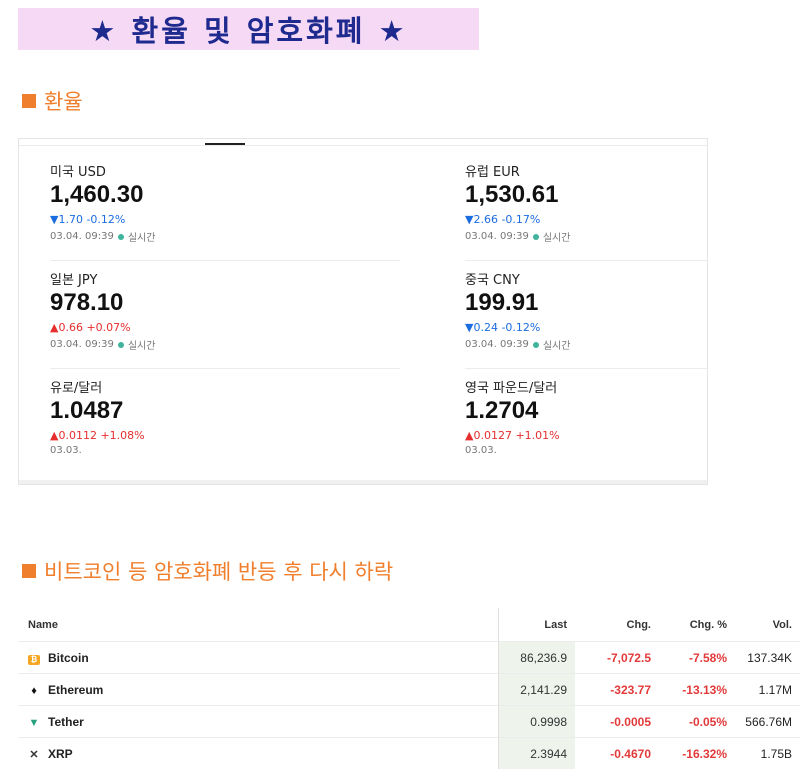  I want to click on ethereum-icon: ♦, so click(34, 690).